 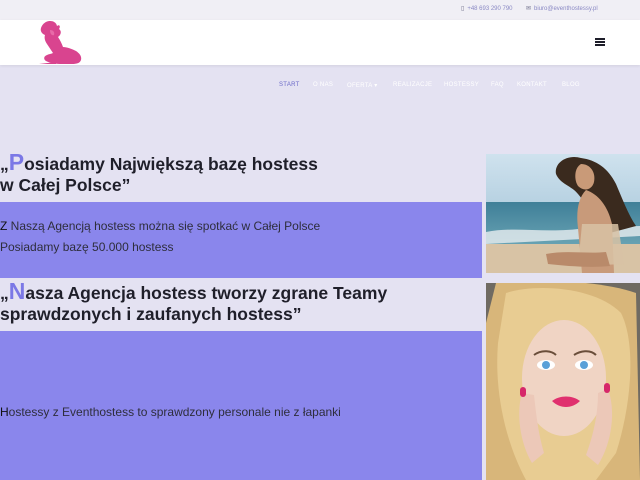 I want to click on section1-initial: P, so click(x=16, y=162).